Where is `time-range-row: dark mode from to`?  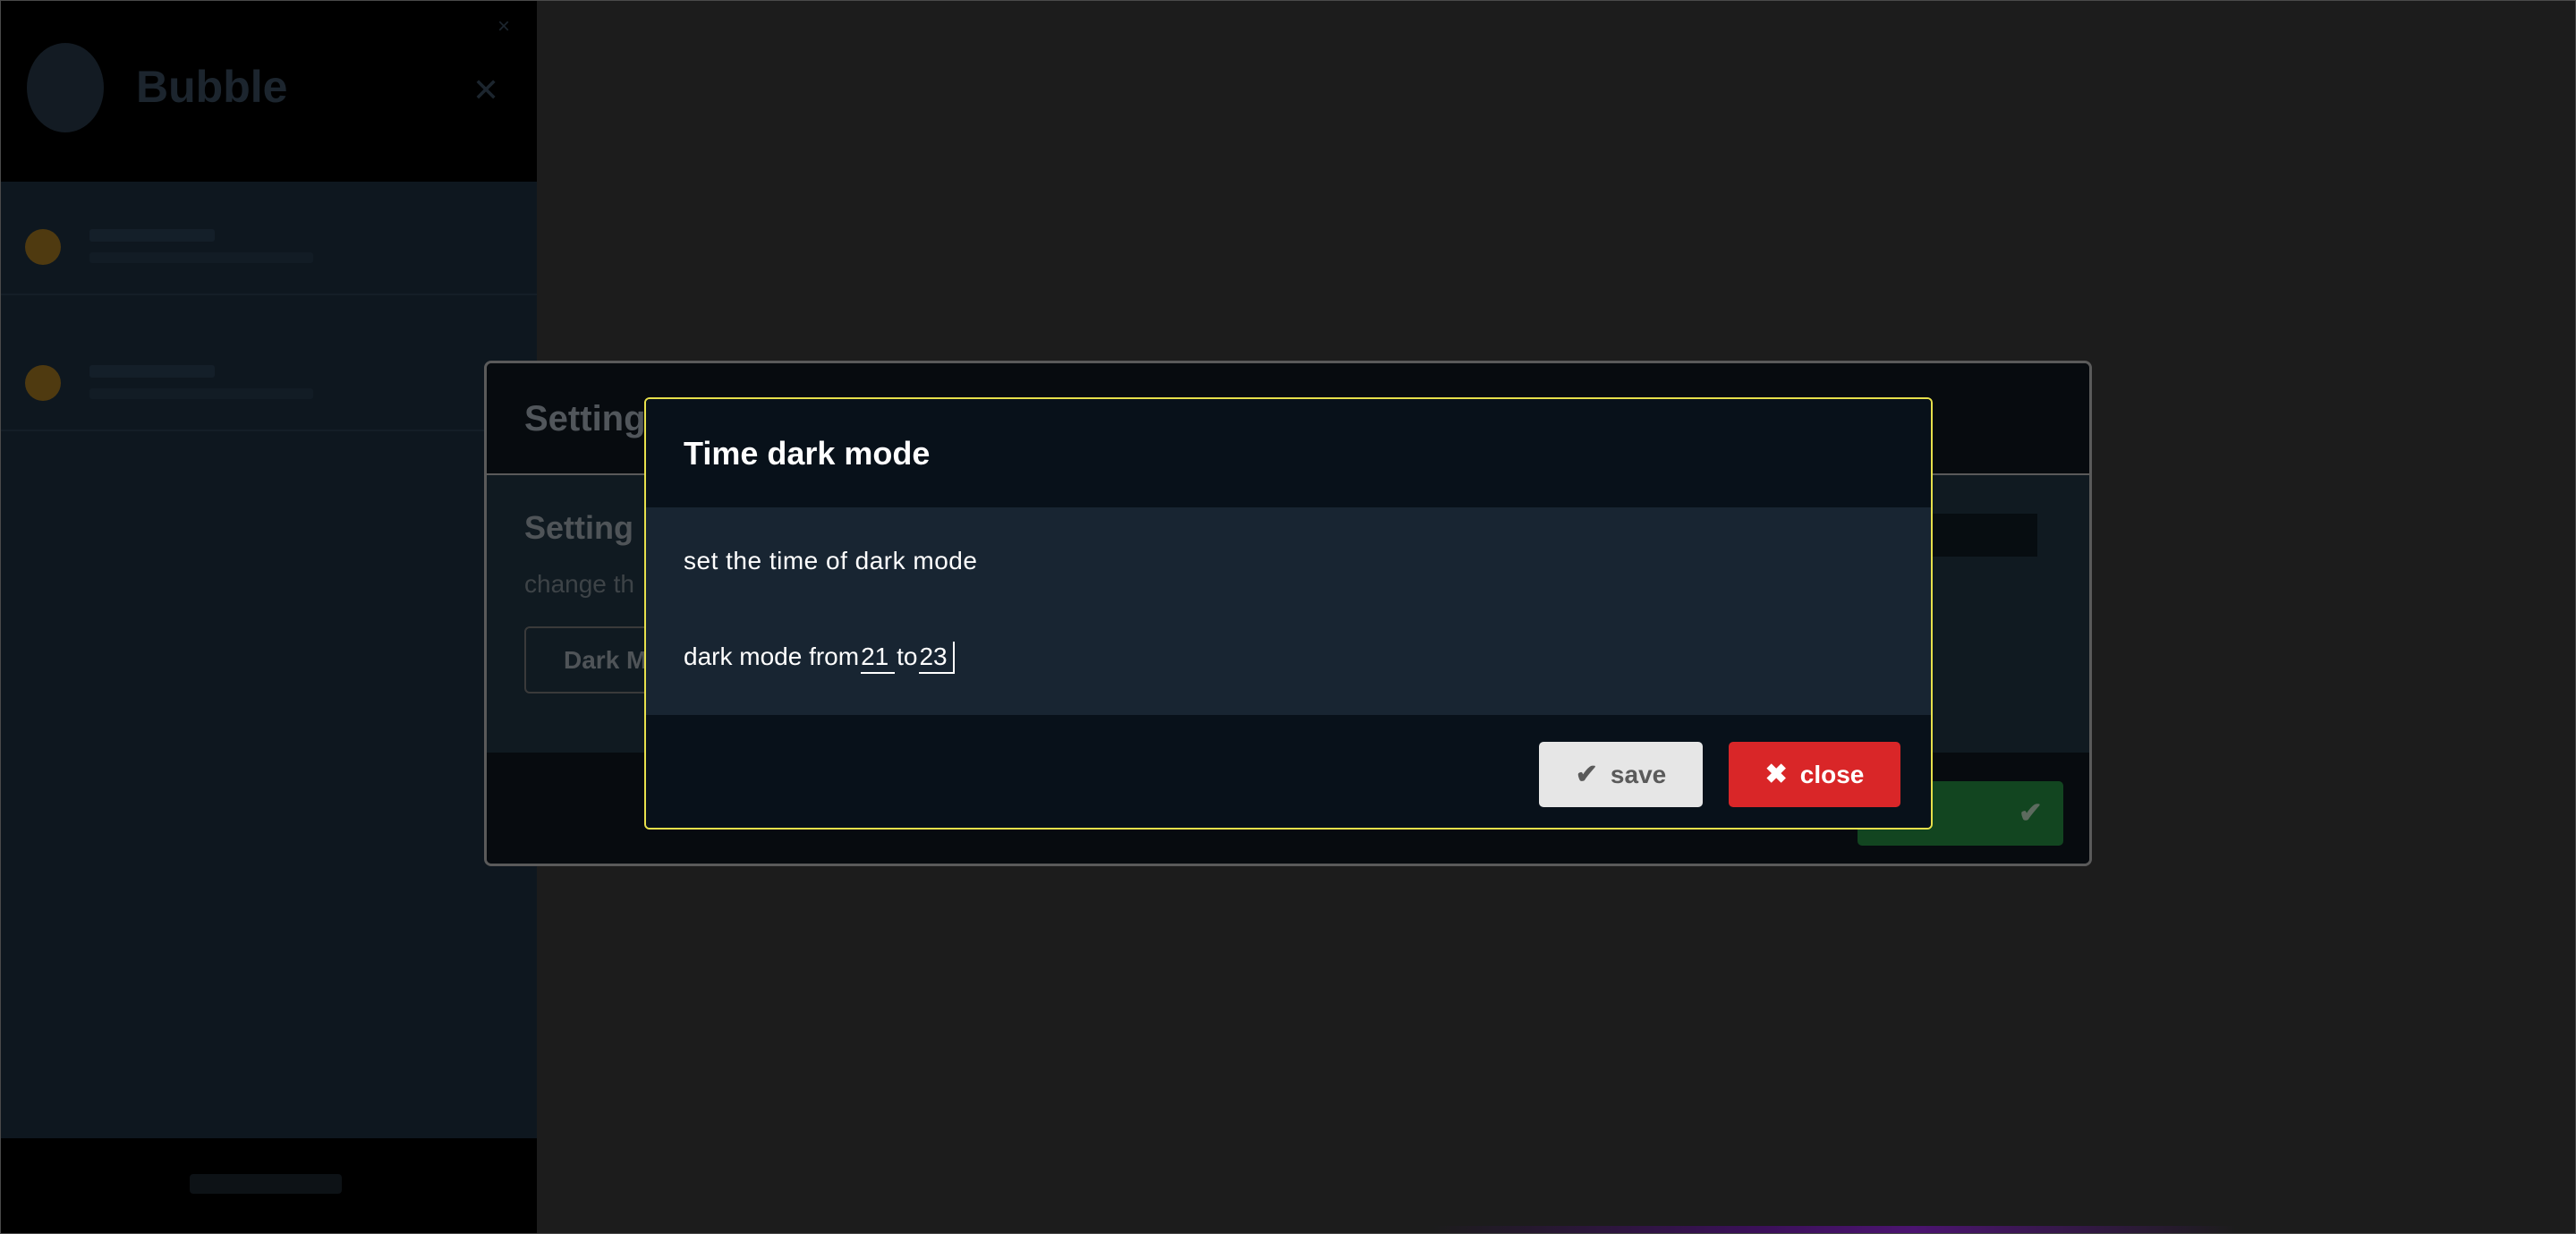
time-range-row: dark mode from to is located at coordinates (820, 658).